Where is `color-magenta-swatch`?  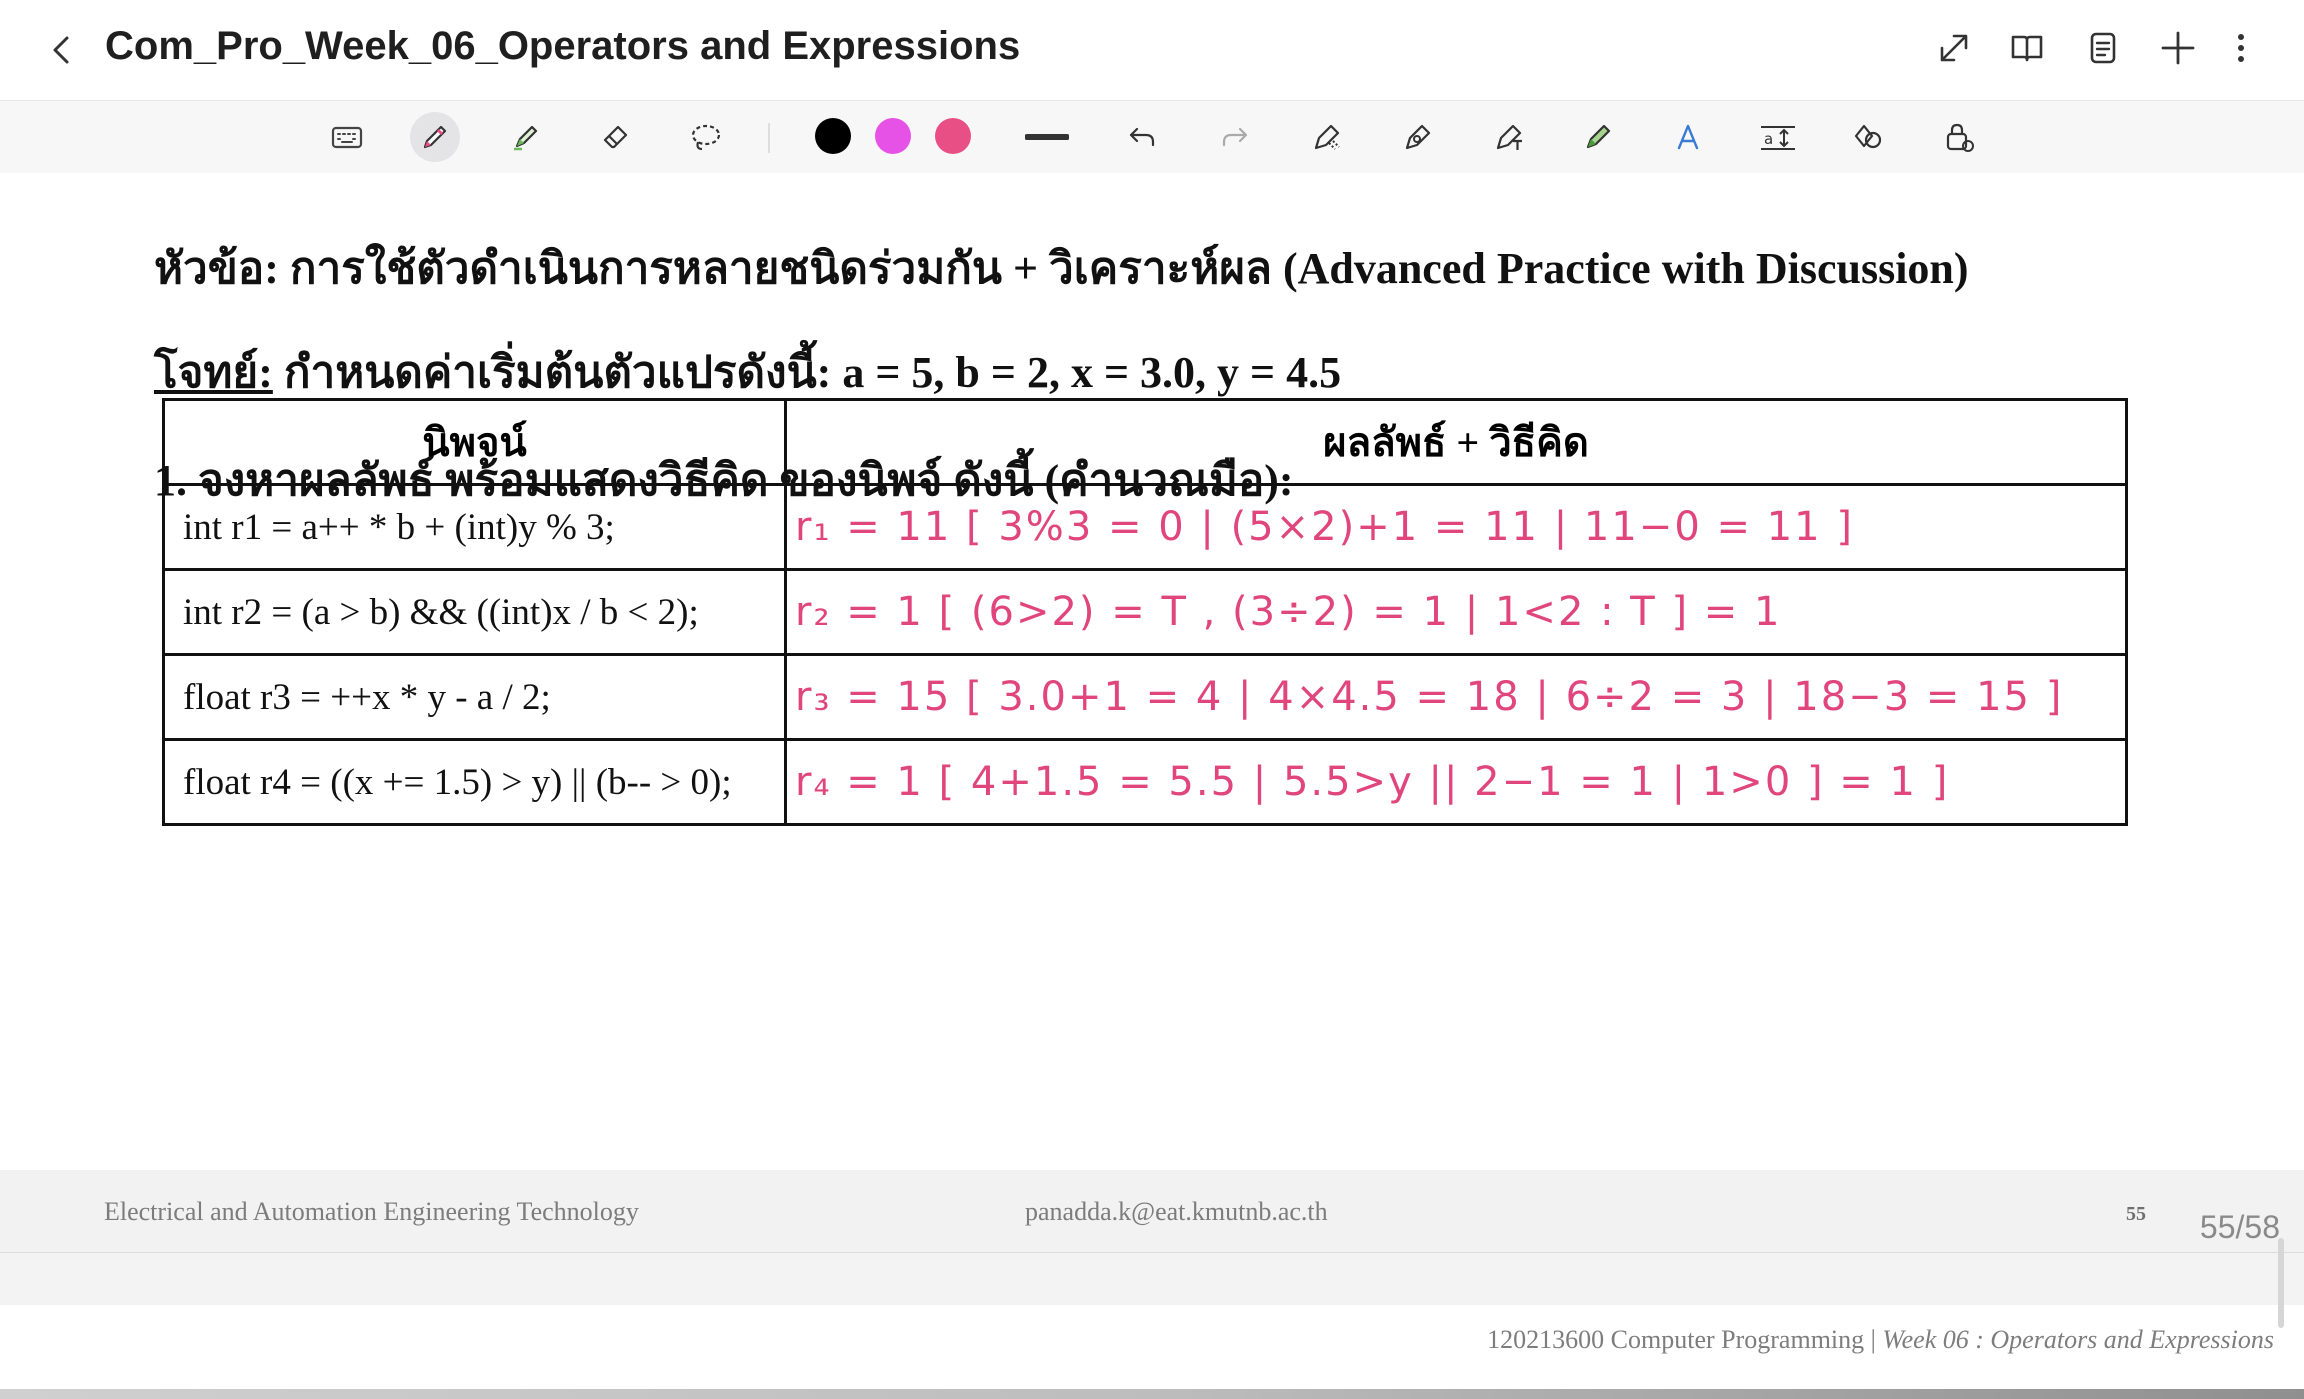 color-magenta-swatch is located at coordinates (893, 136).